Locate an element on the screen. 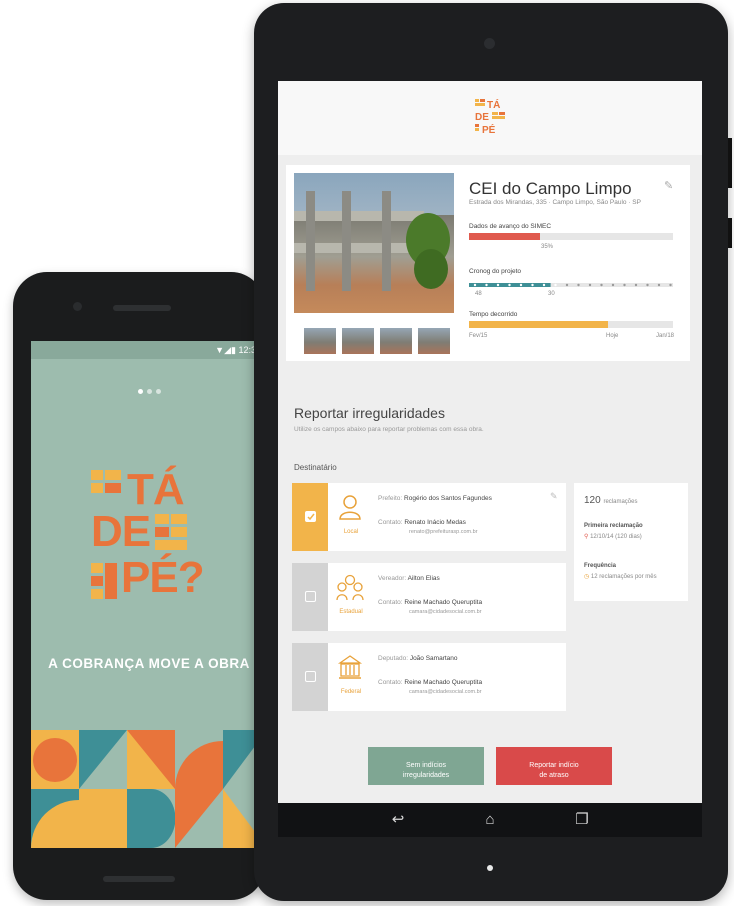 The image size is (734, 906). time-progress-fill is located at coordinates (538, 324).